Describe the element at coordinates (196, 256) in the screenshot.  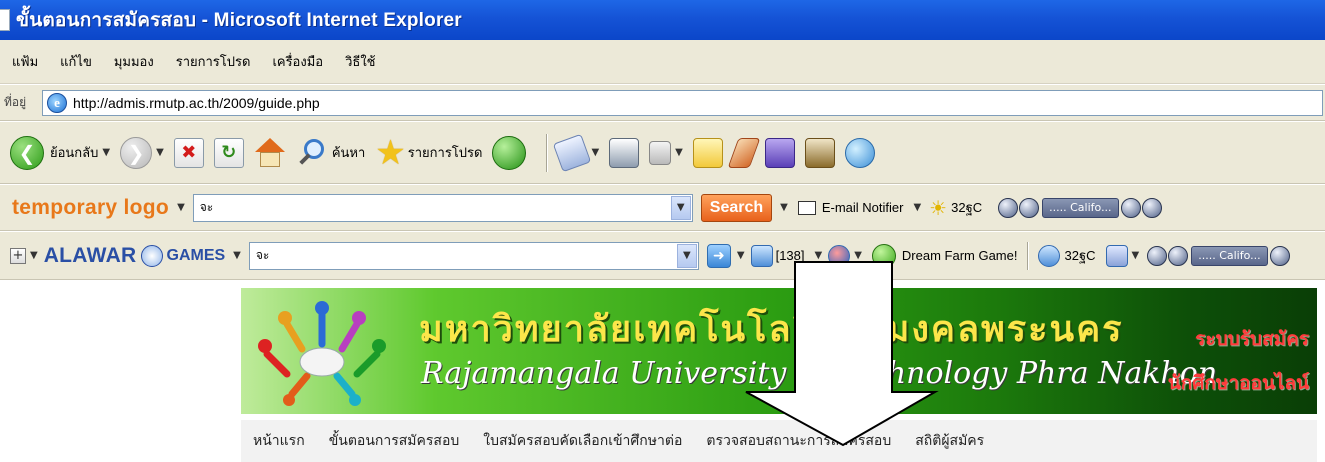
I see `games-label: GAMES` at that location.